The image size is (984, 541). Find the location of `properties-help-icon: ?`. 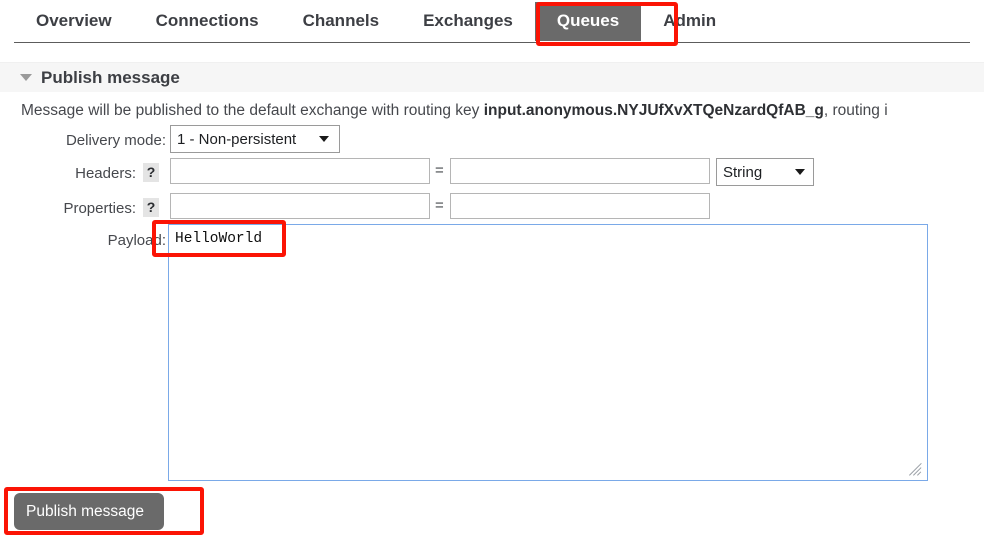

properties-help-icon: ? is located at coordinates (151, 207).